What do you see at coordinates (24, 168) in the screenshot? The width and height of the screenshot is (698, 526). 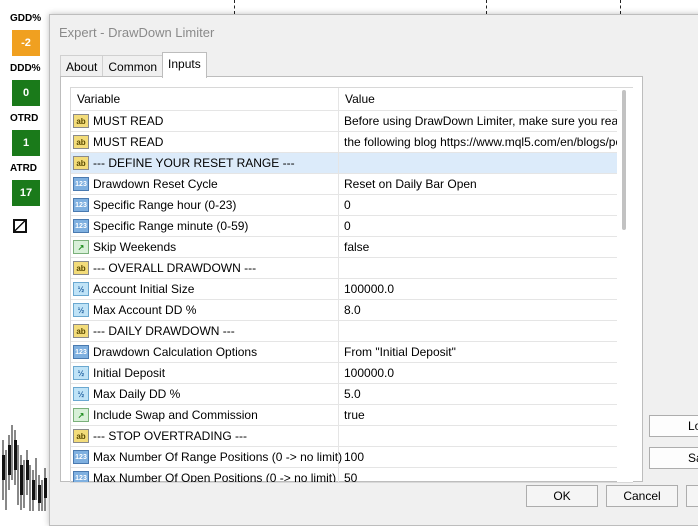 I see `atrd-label: ATRD` at bounding box center [24, 168].